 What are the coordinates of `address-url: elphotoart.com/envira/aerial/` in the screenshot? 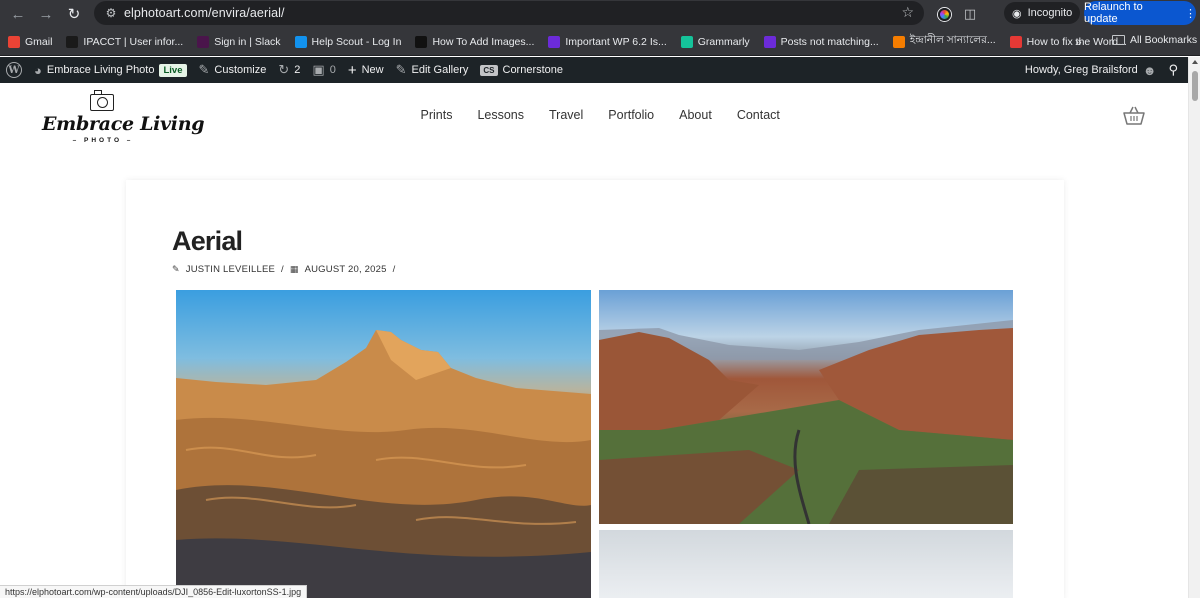 It's located at (204, 13).